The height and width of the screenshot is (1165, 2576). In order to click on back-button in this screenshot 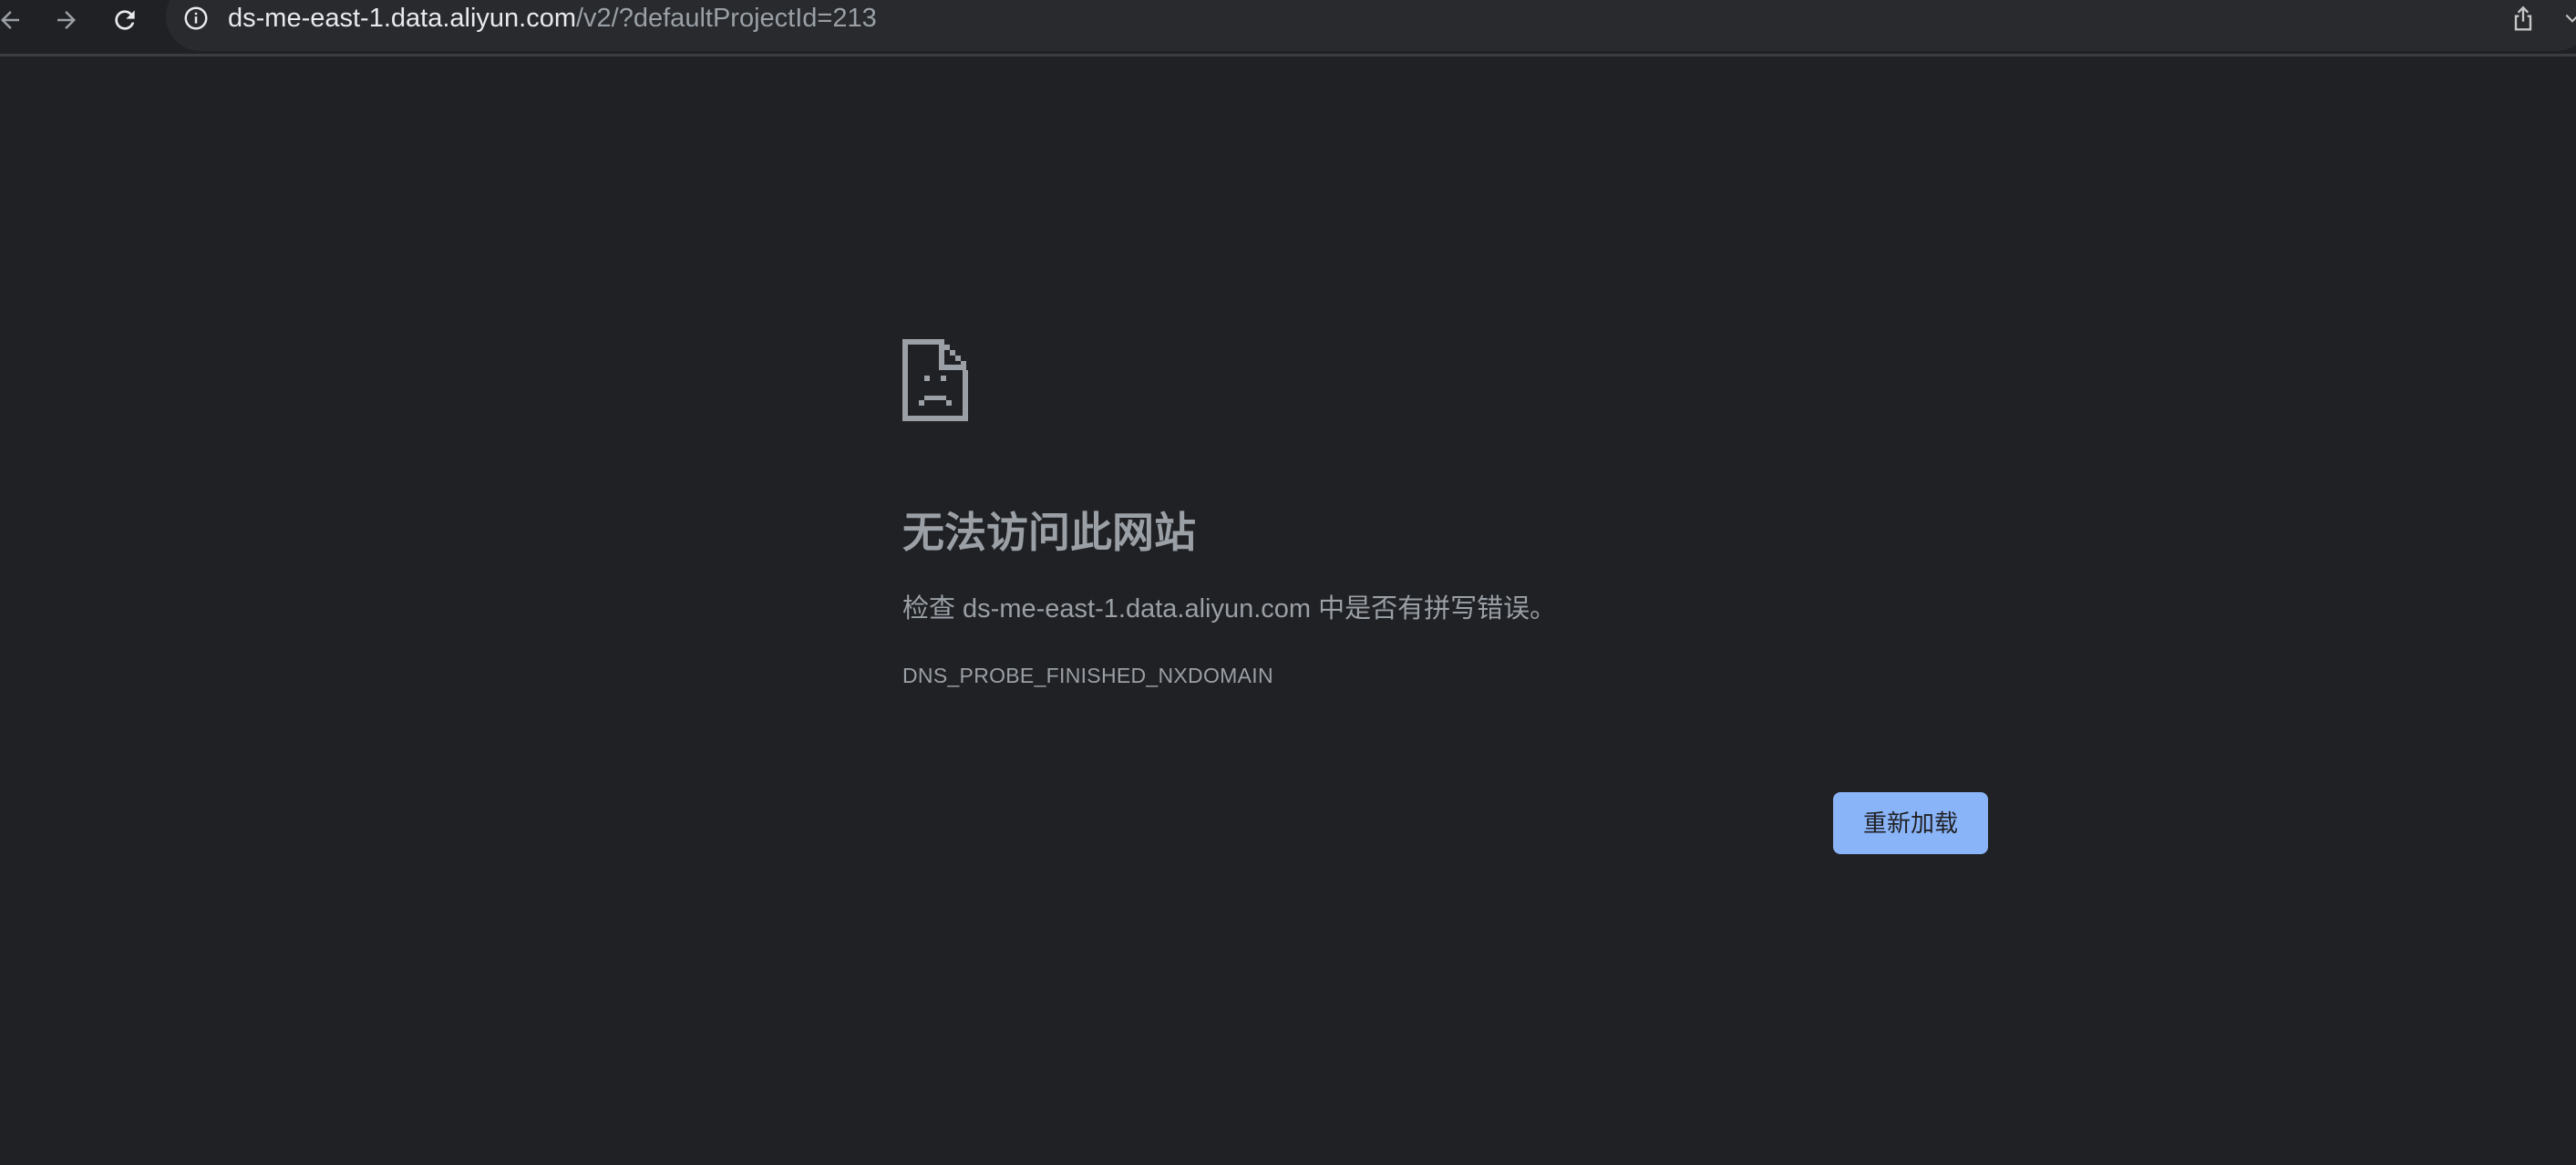, I will do `click(16, 20)`.